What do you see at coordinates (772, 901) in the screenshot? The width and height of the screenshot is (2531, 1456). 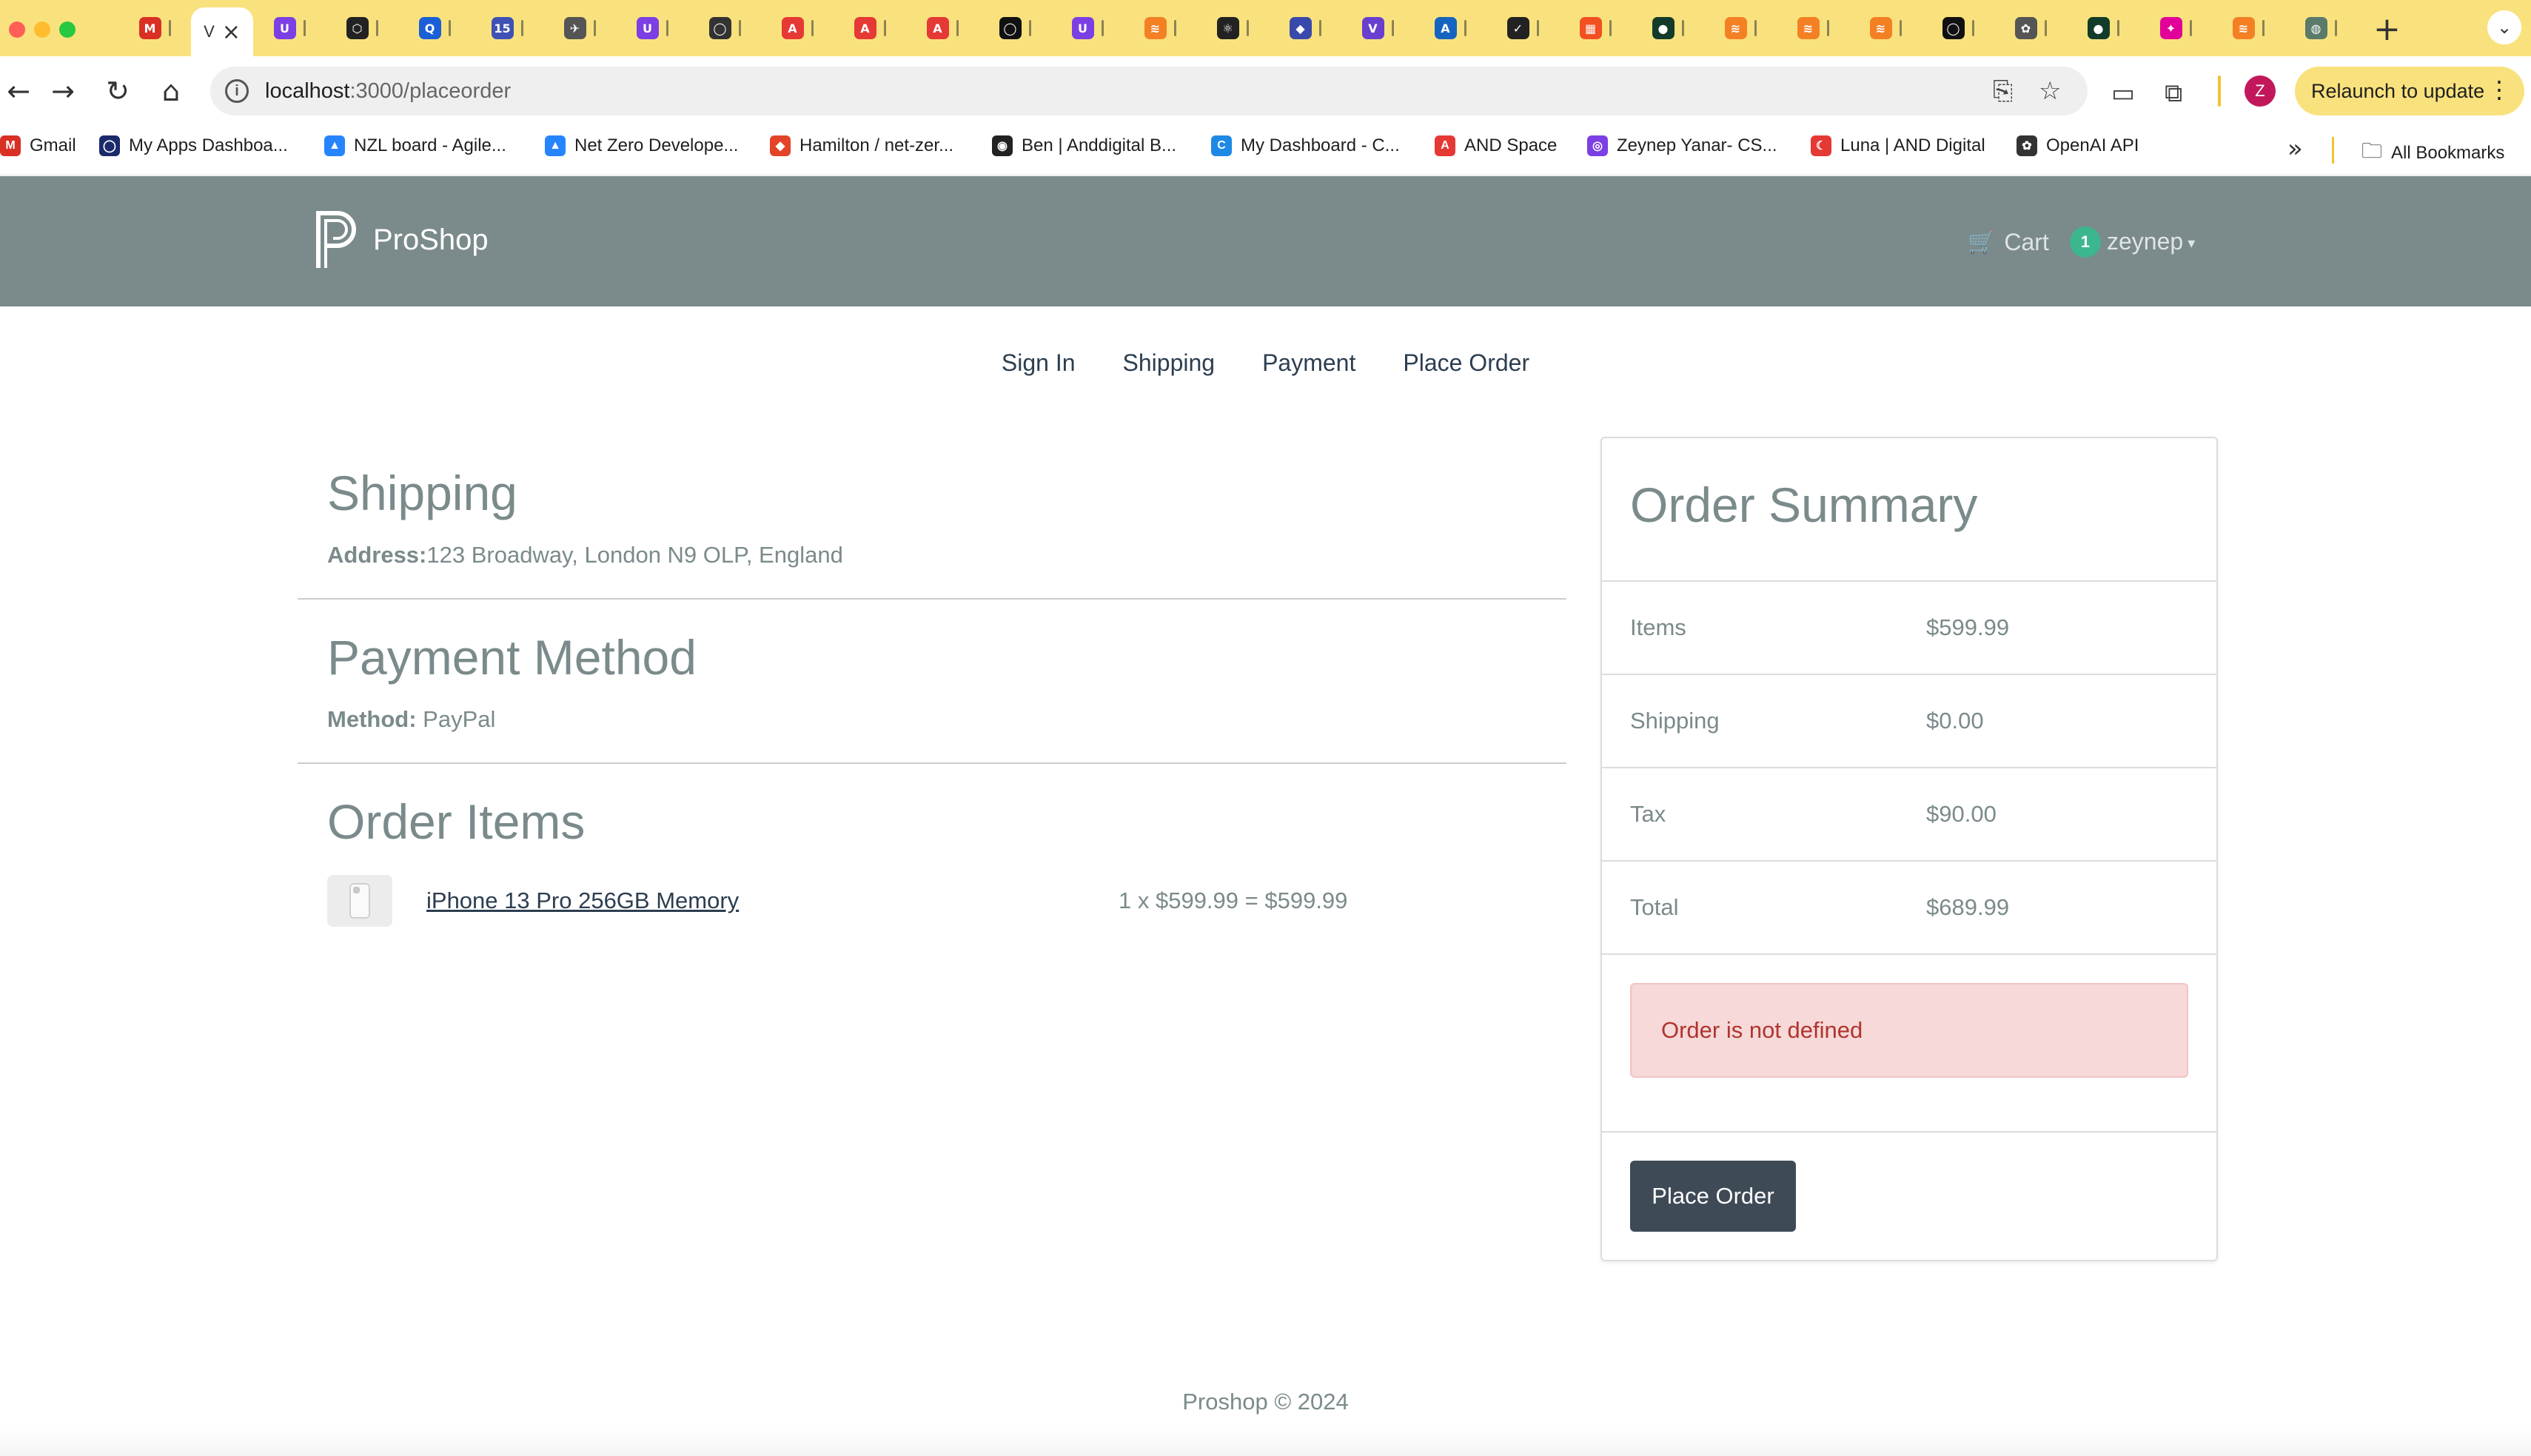 I see `product-link: iPhone 13 Pro 256GB Memory` at bounding box center [772, 901].